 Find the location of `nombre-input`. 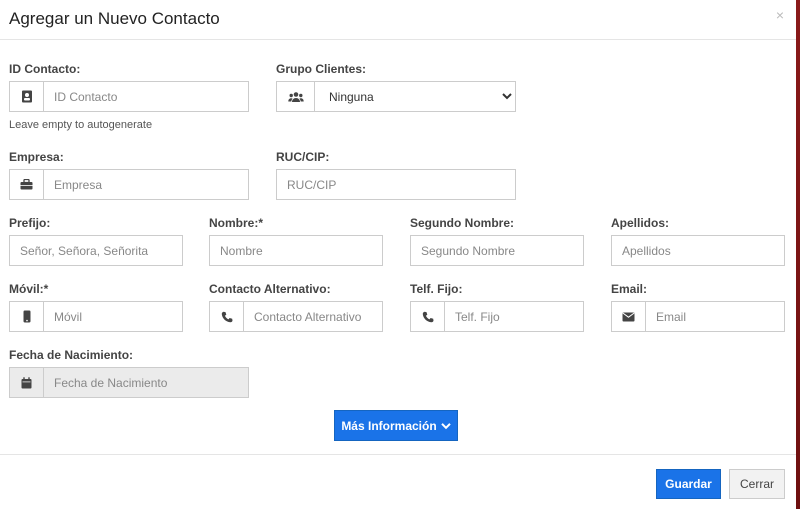

nombre-input is located at coordinates (297, 250).